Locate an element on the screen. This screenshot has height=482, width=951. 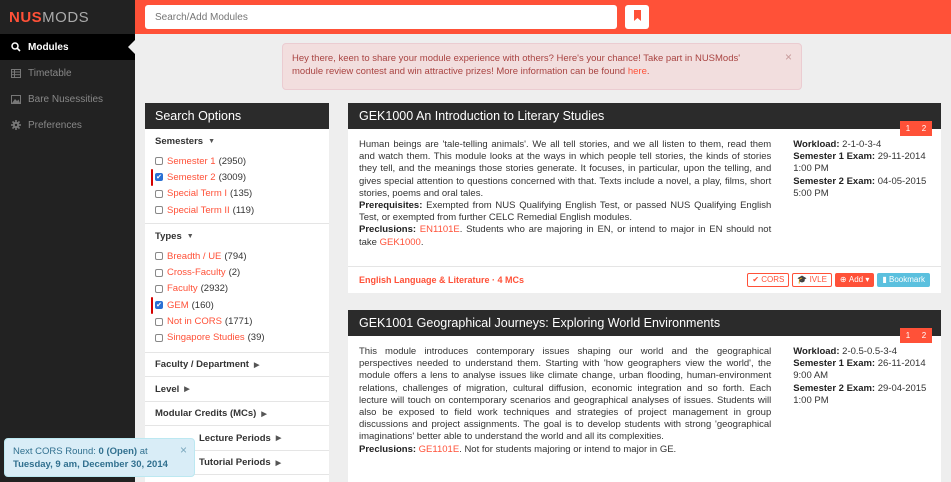
sidebar-item-bare-nusessities: Bare Nusessities is located at coordinates (67, 99).